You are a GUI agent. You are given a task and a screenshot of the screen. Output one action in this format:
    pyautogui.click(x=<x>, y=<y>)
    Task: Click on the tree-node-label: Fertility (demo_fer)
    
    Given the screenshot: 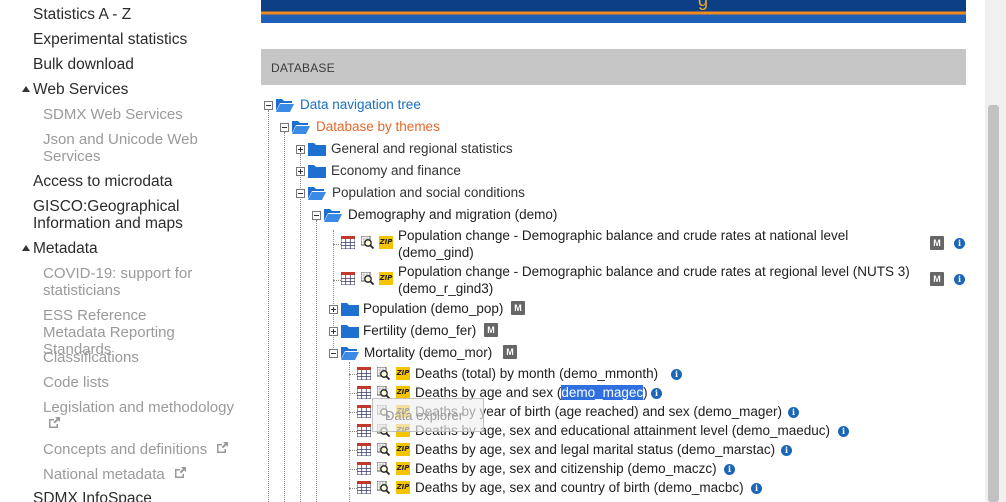 What is the action you would take?
    pyautogui.click(x=420, y=330)
    